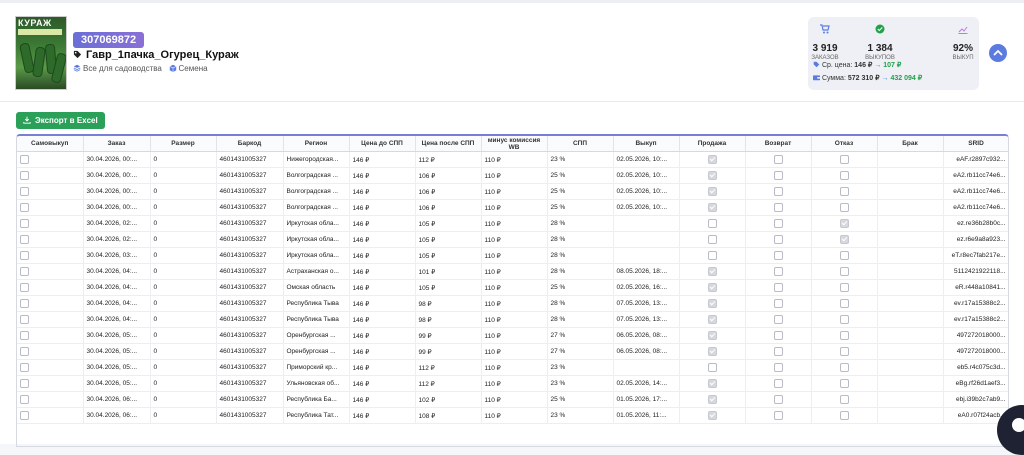  Describe the element at coordinates (975, 144) in the screenshot. I see `column-header: SRID` at that location.